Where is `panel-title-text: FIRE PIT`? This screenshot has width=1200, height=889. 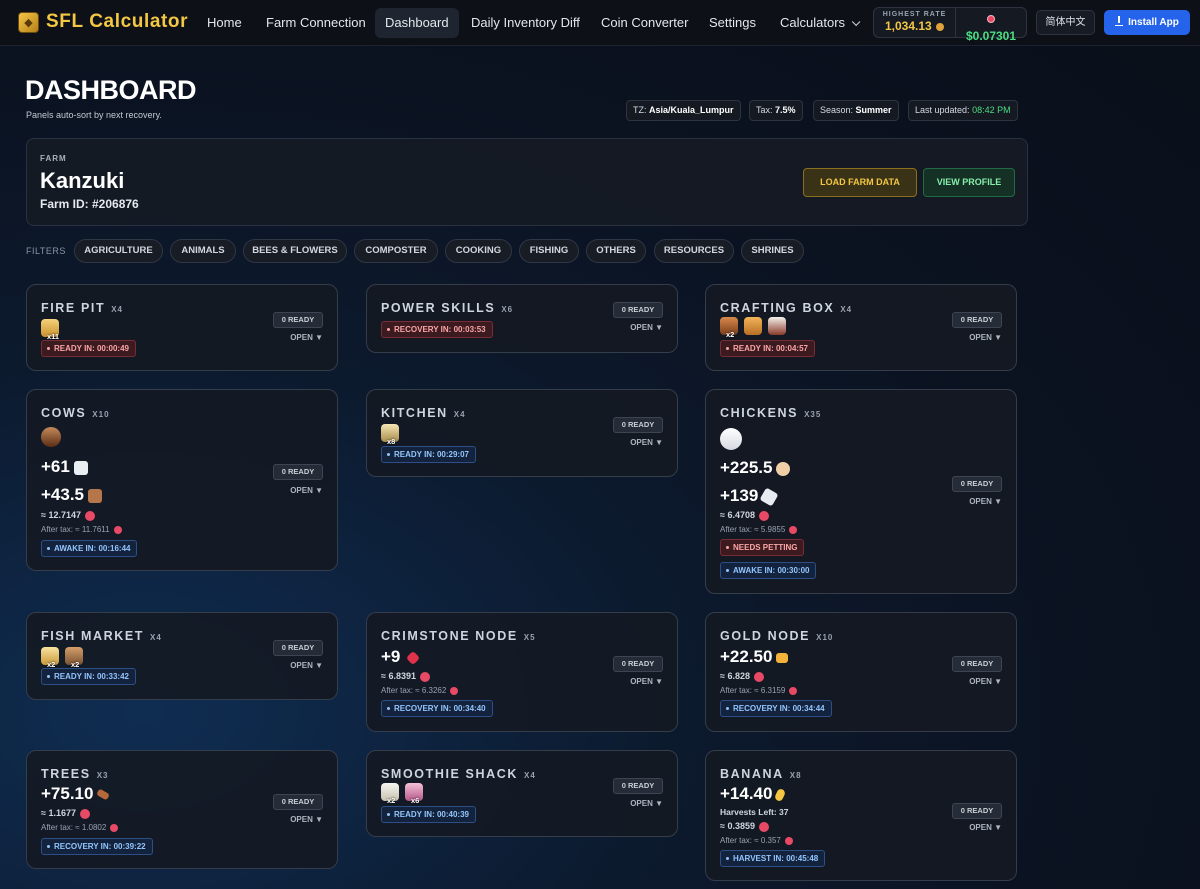 panel-title-text: FIRE PIT is located at coordinates (73, 308).